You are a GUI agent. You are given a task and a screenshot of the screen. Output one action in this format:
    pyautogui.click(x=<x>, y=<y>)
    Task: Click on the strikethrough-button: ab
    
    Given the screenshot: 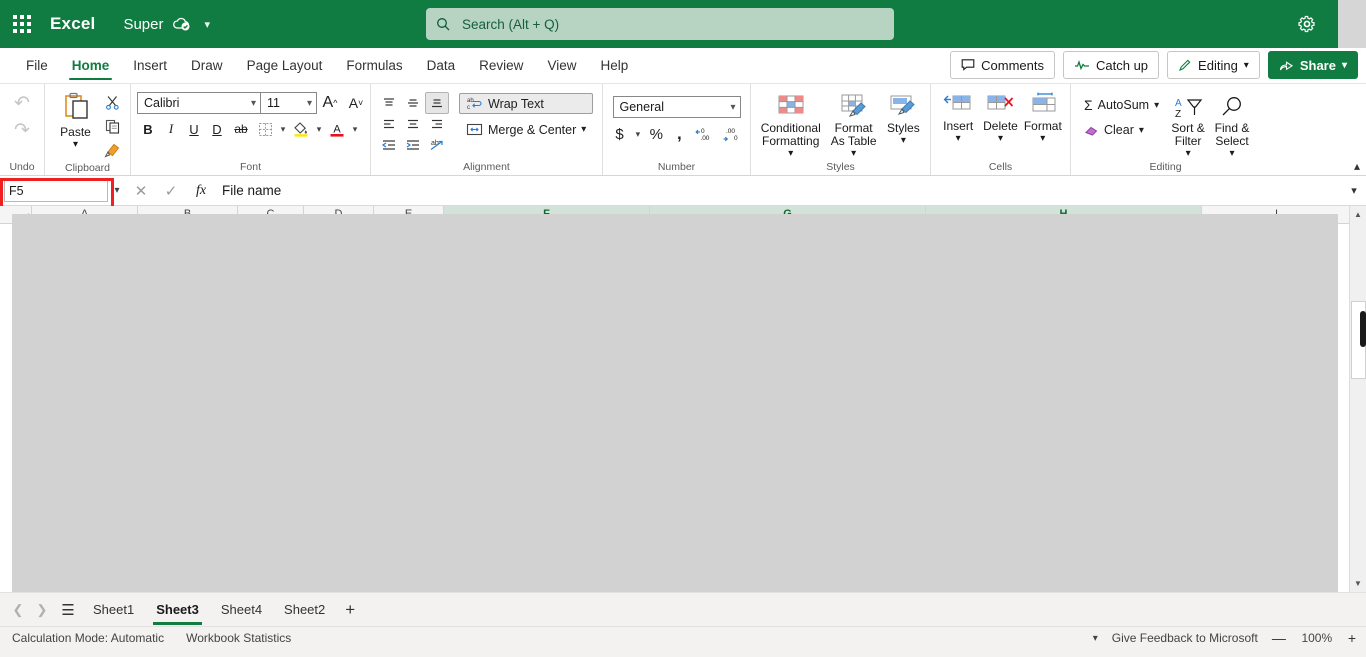 What is the action you would take?
    pyautogui.click(x=241, y=129)
    